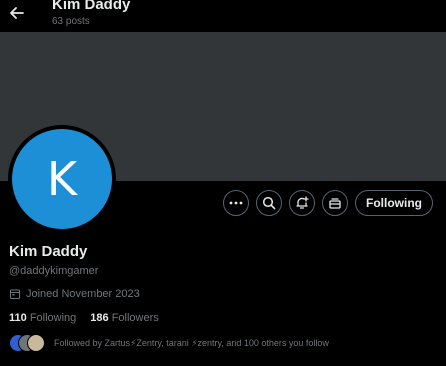  I want to click on search-profile-button, so click(269, 203).